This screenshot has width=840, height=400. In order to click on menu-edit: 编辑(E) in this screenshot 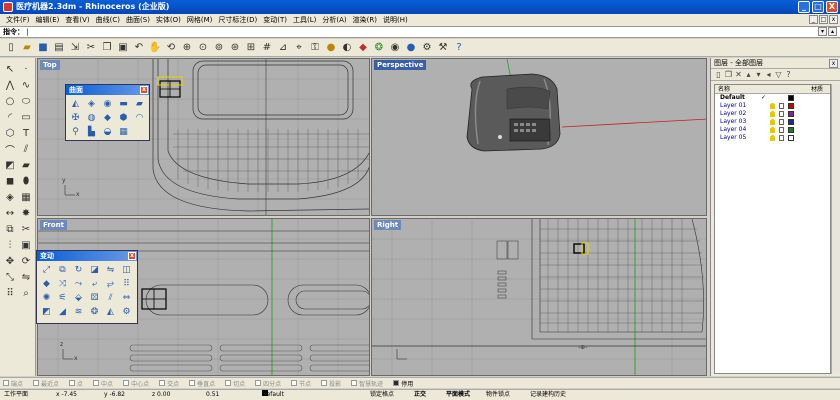, I will do `click(48, 20)`.